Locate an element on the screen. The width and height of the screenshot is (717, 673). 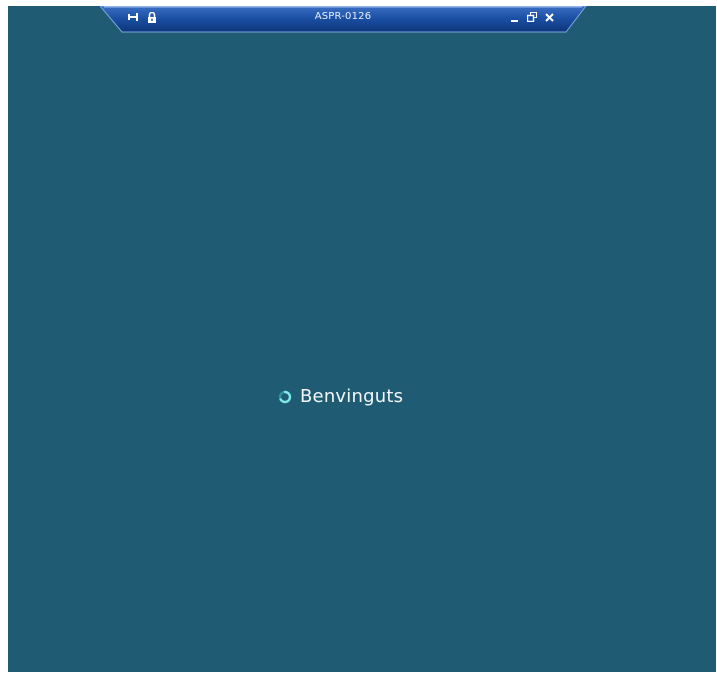
connection-bar: ASPR-0126 is located at coordinates (362, 20).